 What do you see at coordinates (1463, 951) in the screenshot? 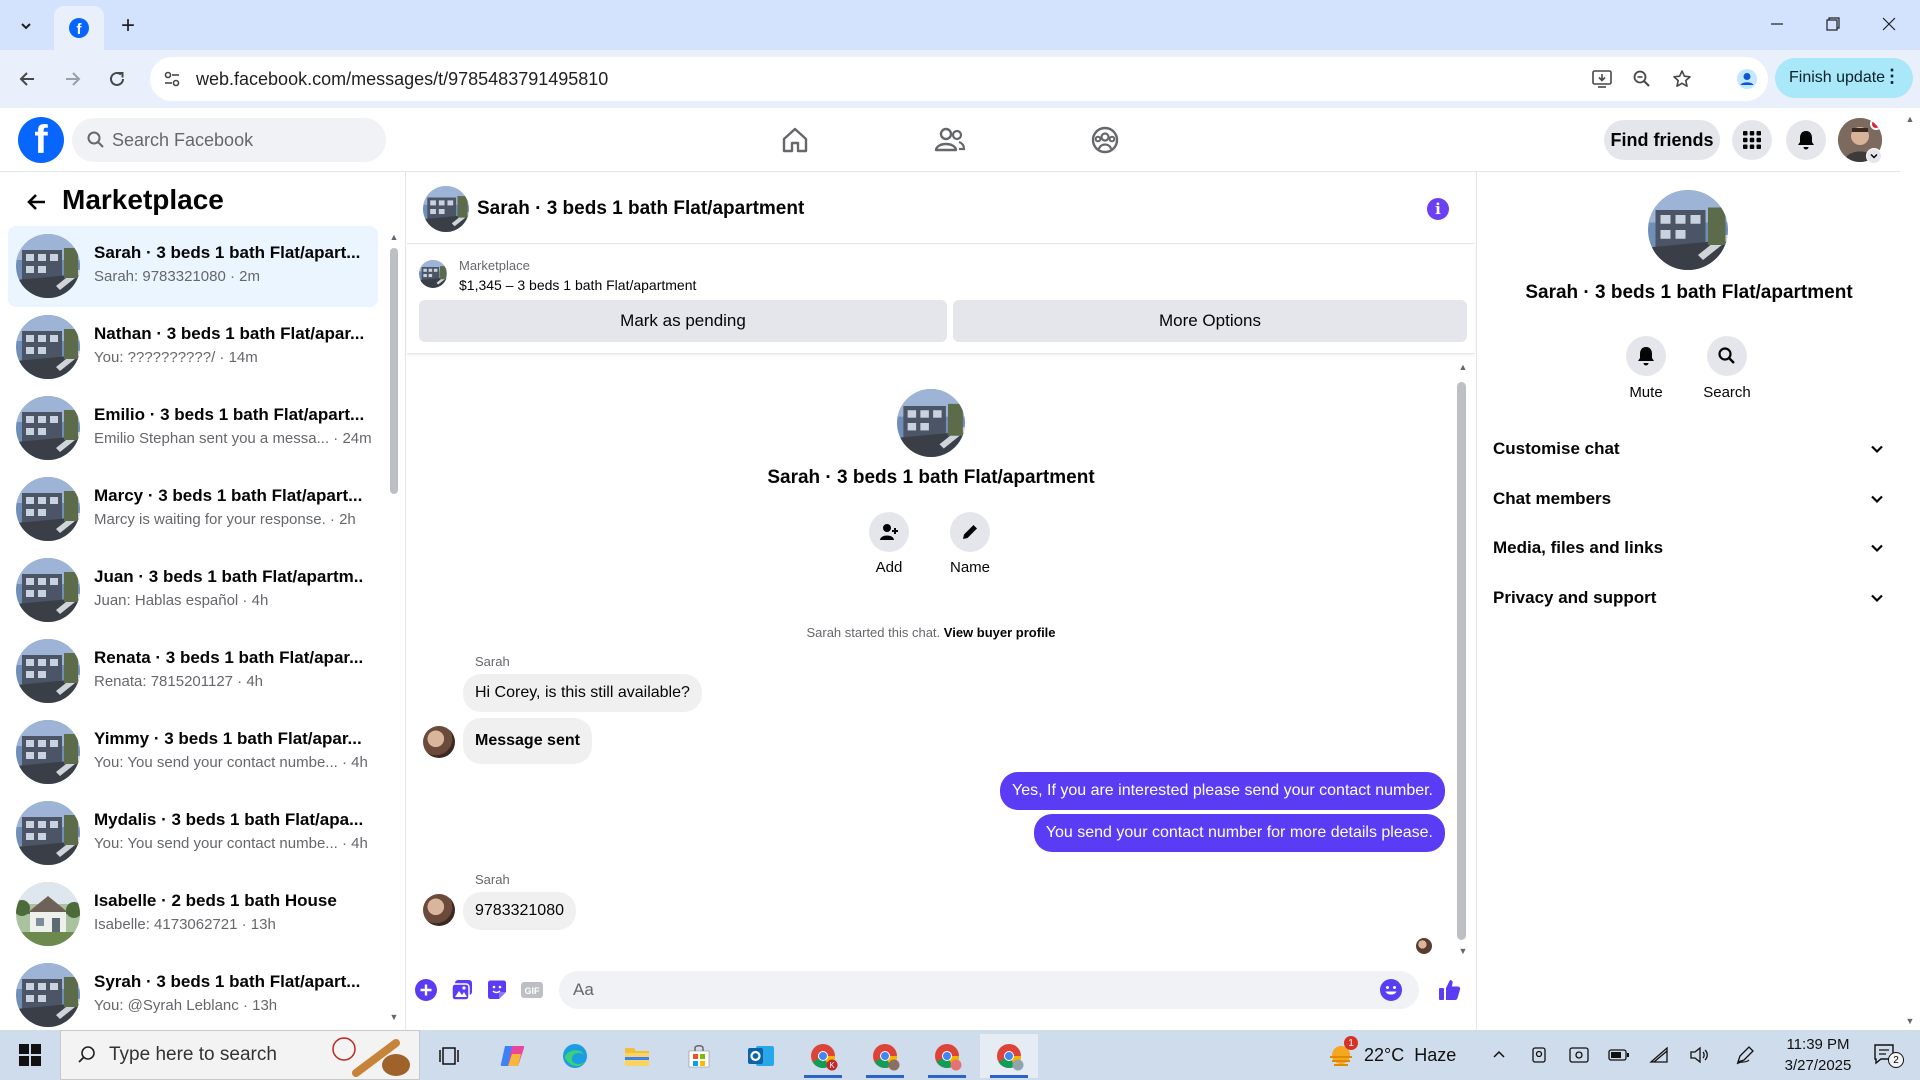
I see `messages-scroll-down-icon: ▼` at bounding box center [1463, 951].